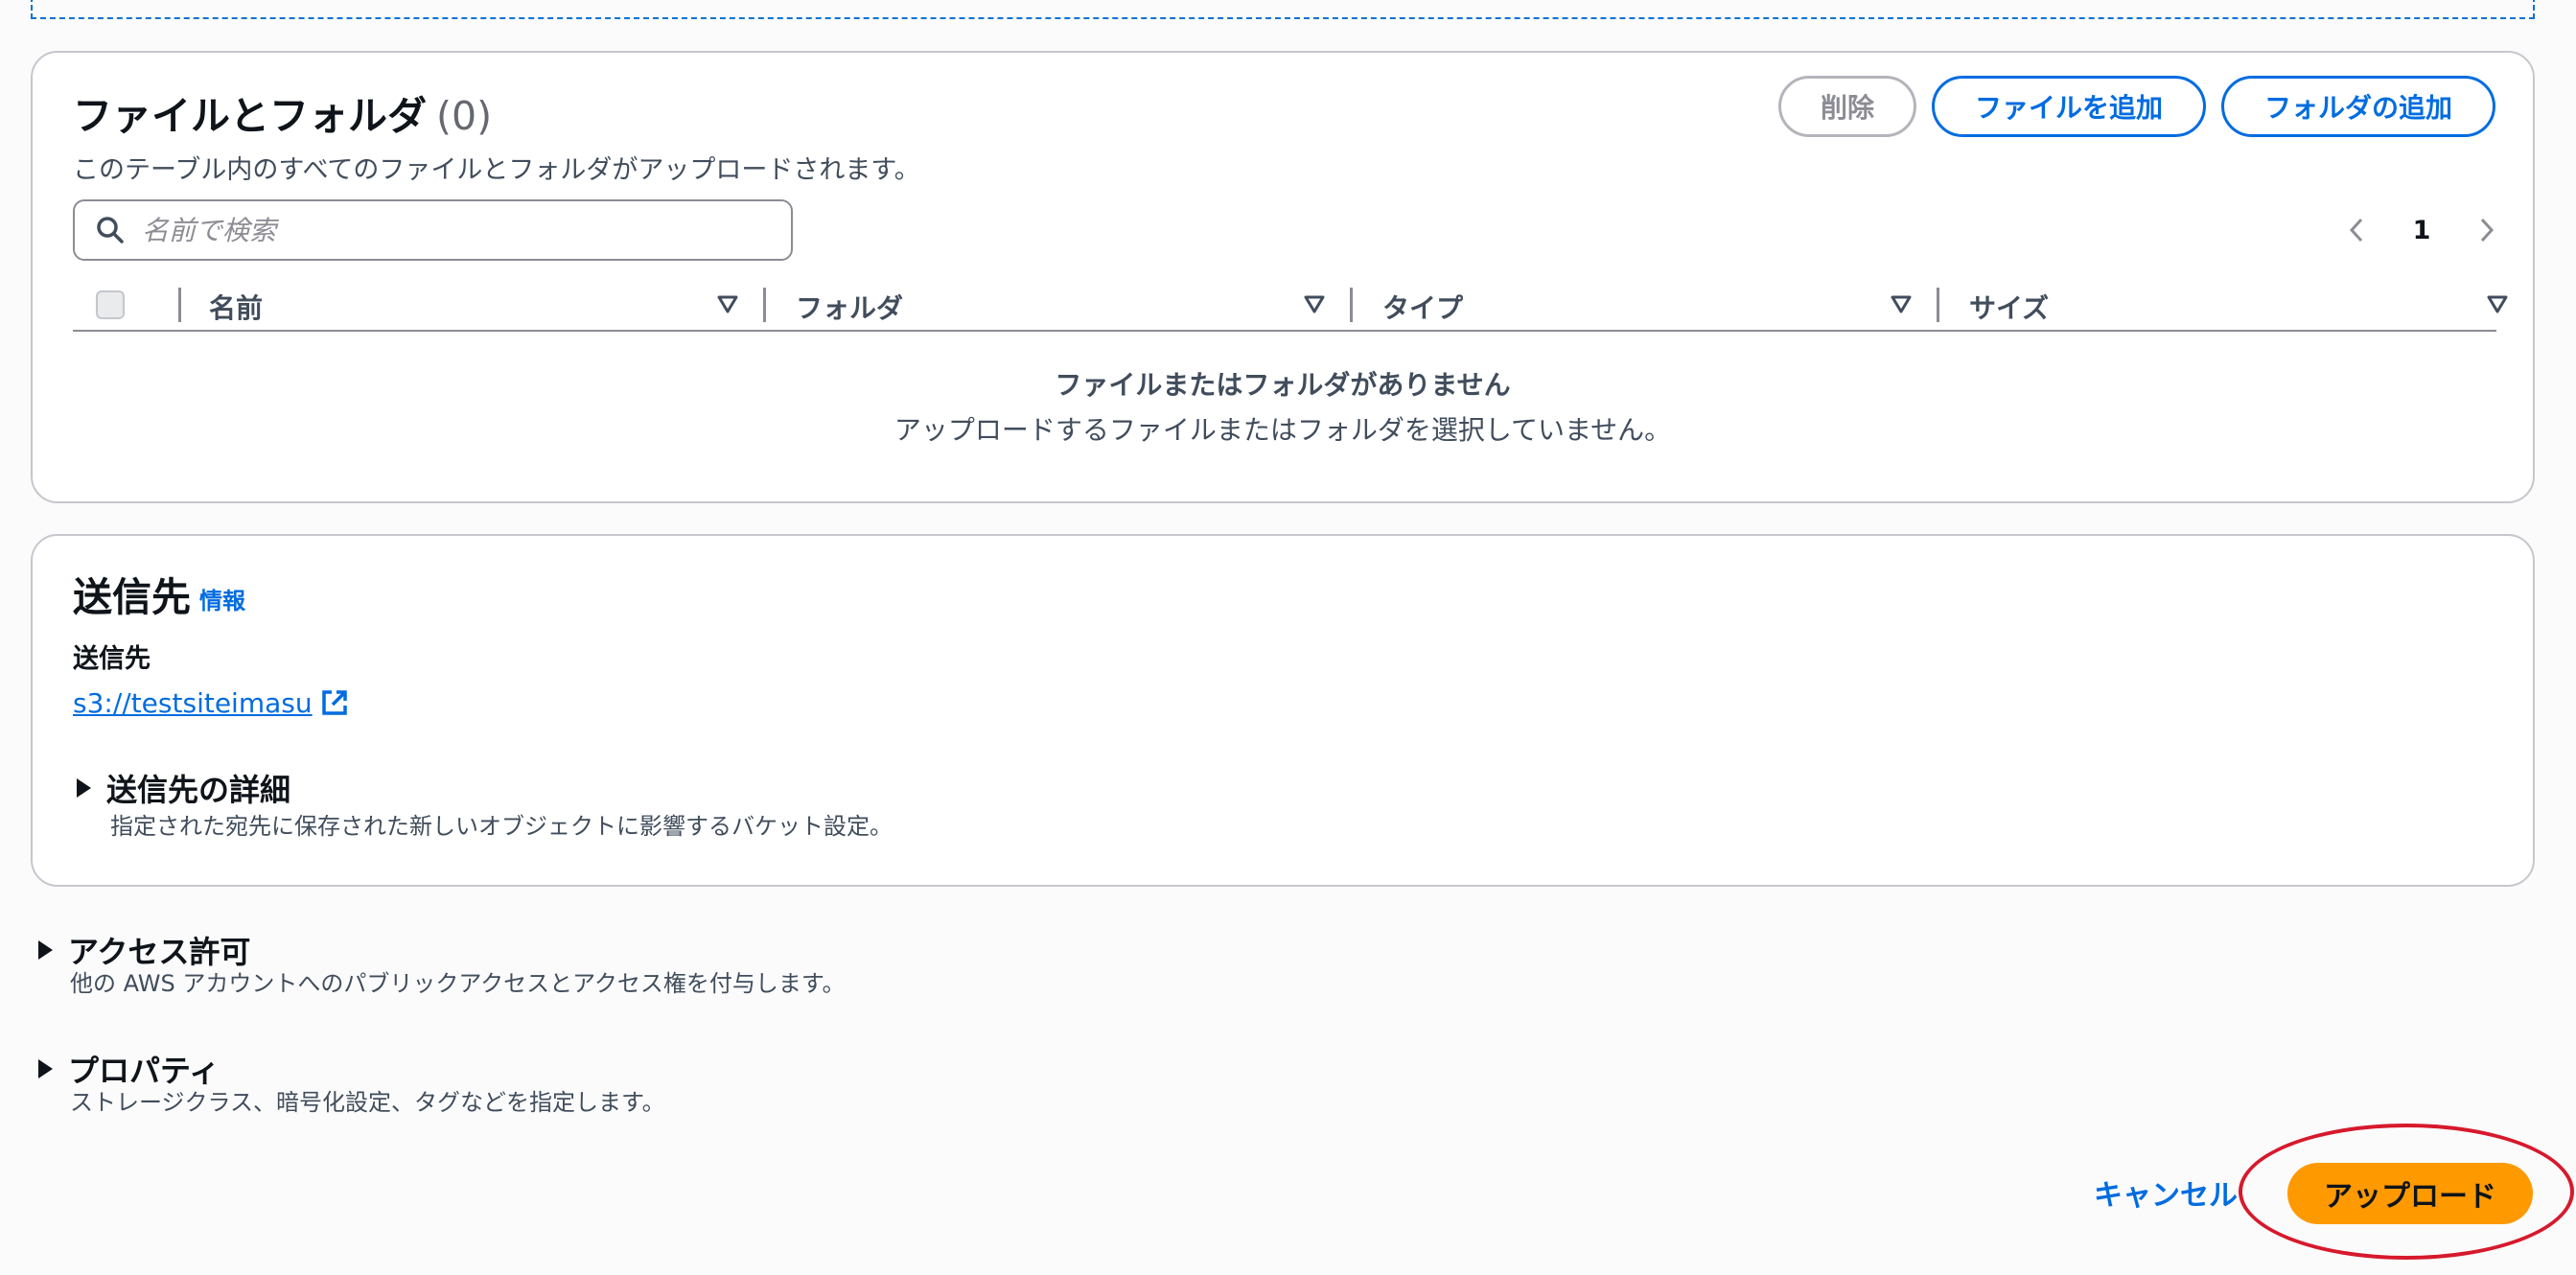  What do you see at coordinates (2486, 230) in the screenshot?
I see `chevron-right-icon` at bounding box center [2486, 230].